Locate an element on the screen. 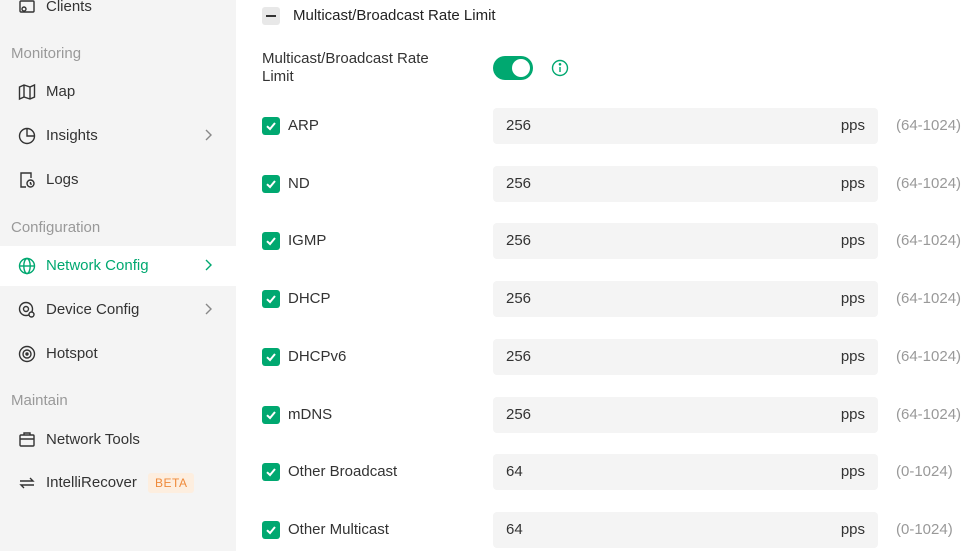 The width and height of the screenshot is (967, 551). rate-row: DHCP 256 pps (64-1024) is located at coordinates (601, 299).